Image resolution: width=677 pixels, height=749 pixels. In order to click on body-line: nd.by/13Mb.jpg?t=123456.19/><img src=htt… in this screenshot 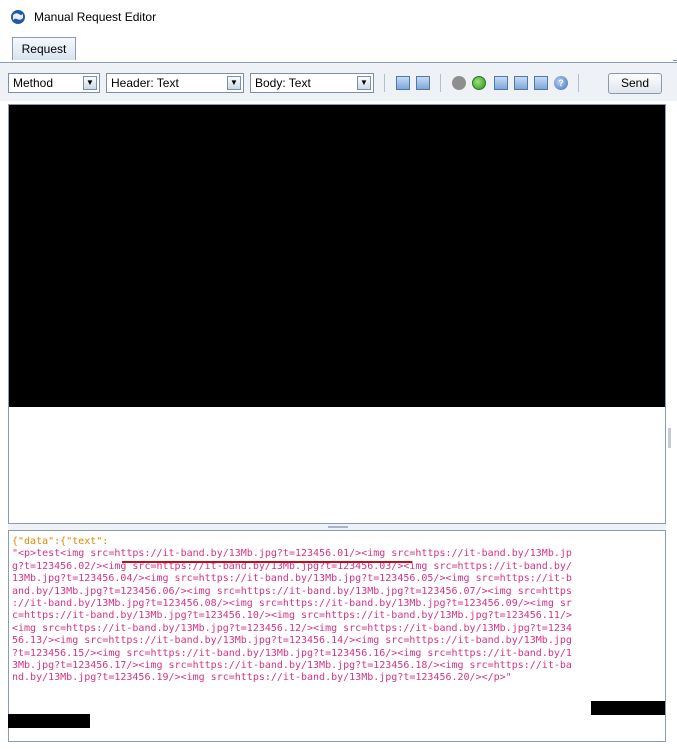, I will do `click(262, 678)`.